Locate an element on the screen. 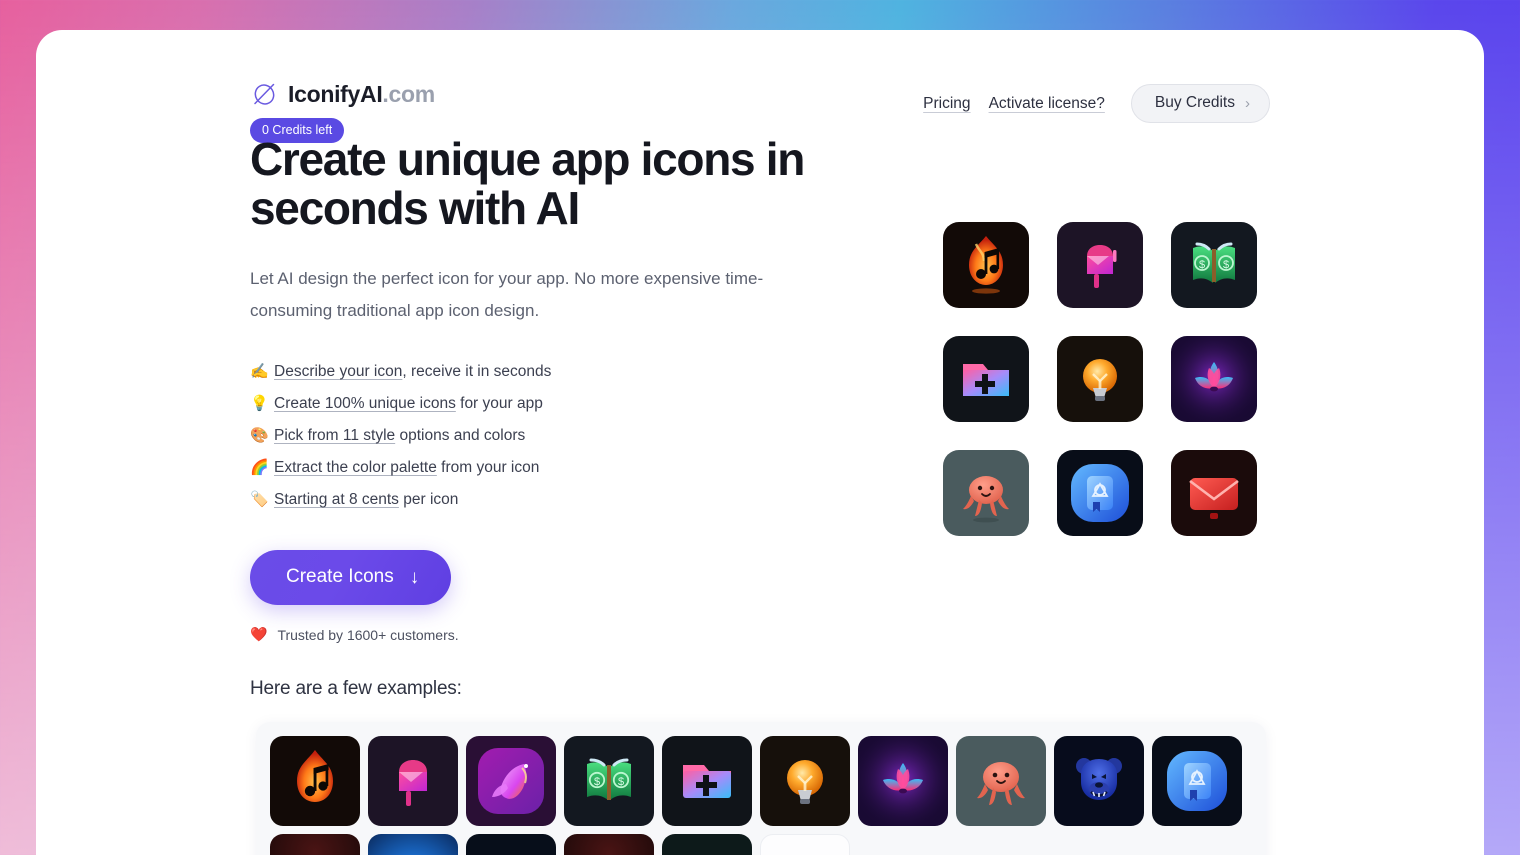 This screenshot has width=1520, height=855. light-bulb-emoji: 💡 is located at coordinates (259, 404).